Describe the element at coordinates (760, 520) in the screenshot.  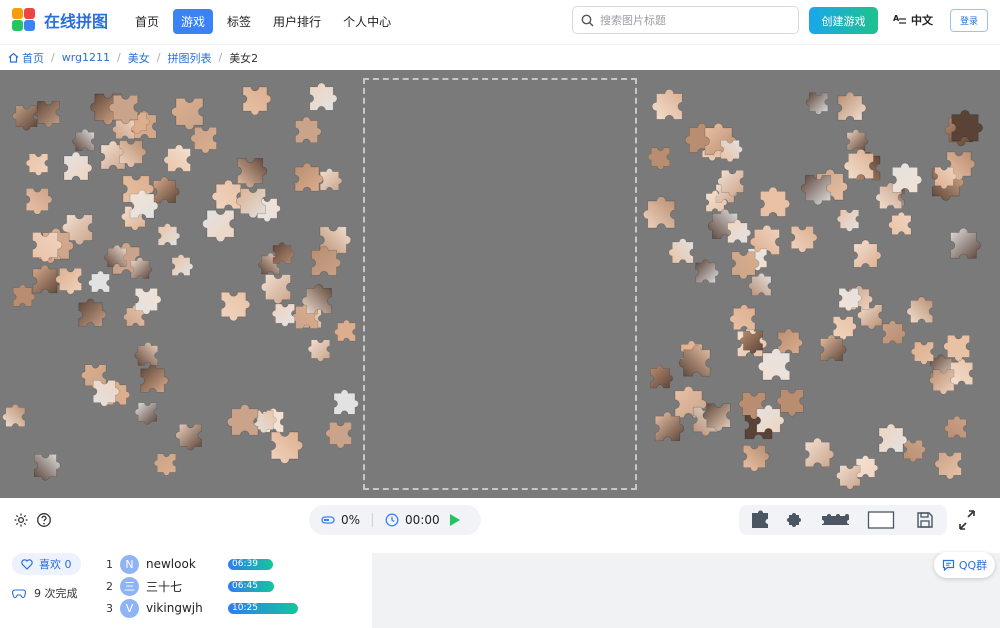
I see `edge-pieces-icon` at that location.